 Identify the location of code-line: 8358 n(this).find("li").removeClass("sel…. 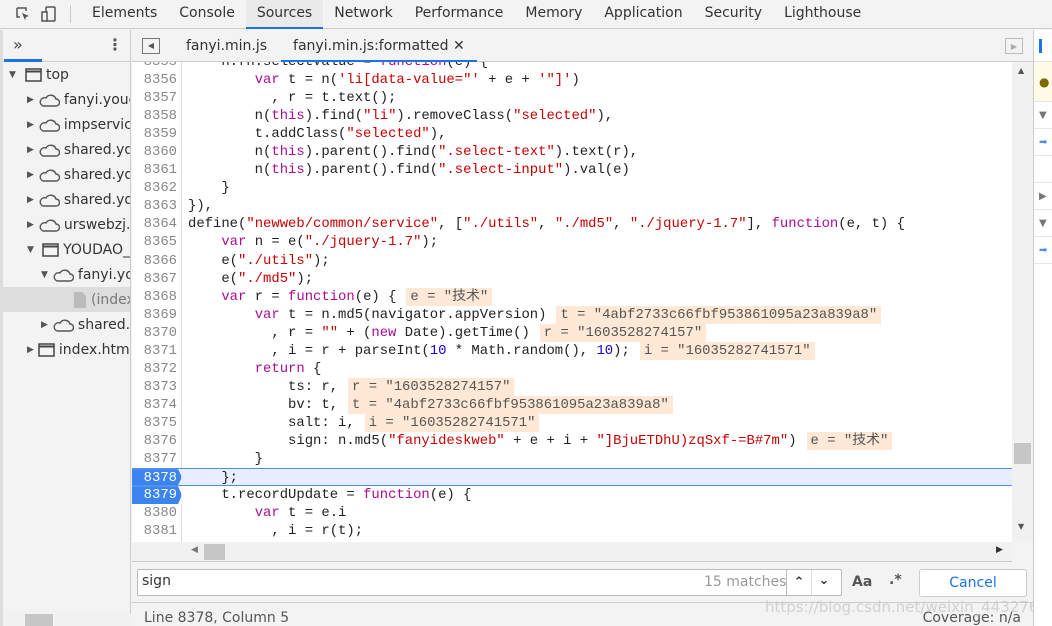
(572, 116).